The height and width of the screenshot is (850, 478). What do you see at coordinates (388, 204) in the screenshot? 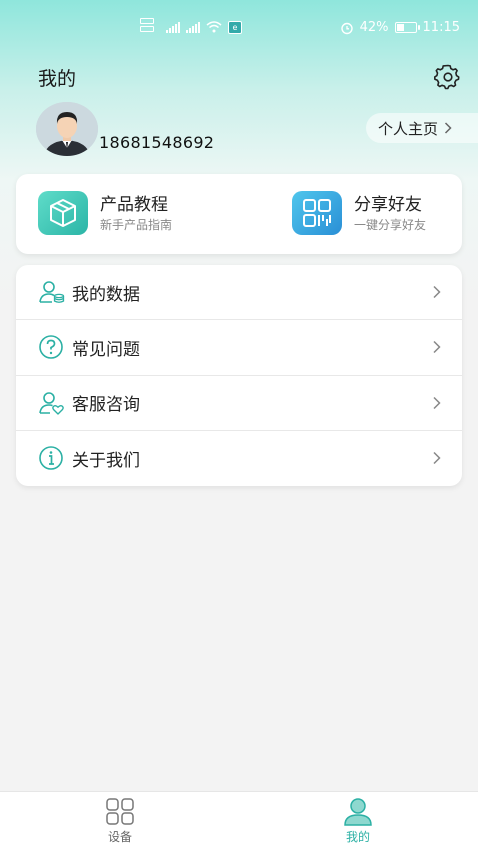
I see `feature-title: 分享好友` at bounding box center [388, 204].